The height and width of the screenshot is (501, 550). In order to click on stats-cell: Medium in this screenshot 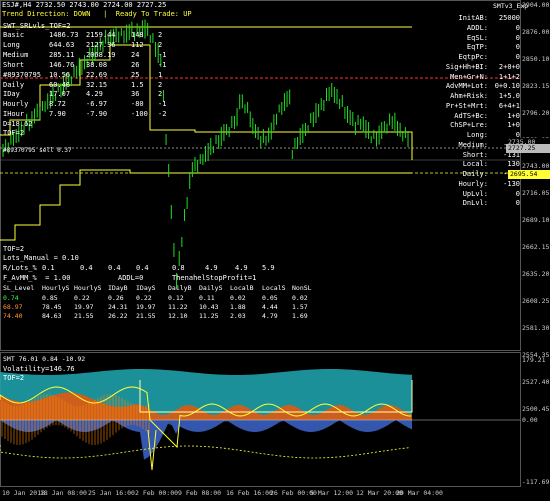, I will do `click(16, 54)`.